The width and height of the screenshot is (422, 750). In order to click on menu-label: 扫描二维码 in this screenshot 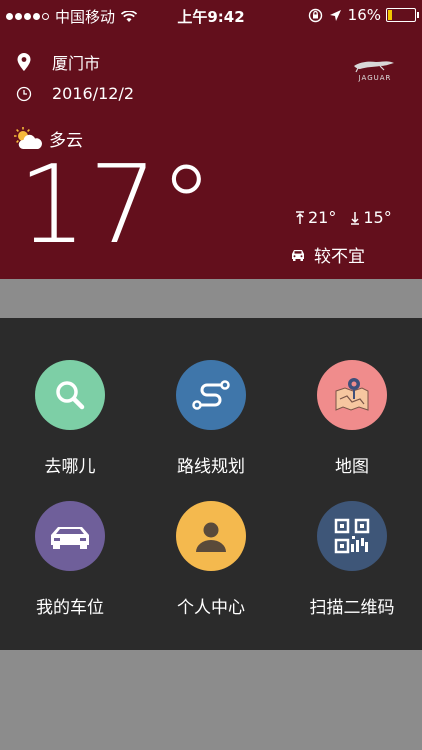, I will do `click(352, 608)`.